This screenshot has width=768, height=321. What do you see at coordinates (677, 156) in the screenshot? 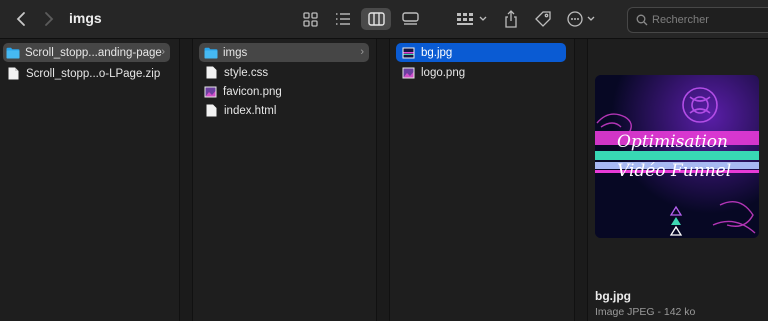
I see `file-preview-image: Optimisation Vidéo Funnel` at bounding box center [677, 156].